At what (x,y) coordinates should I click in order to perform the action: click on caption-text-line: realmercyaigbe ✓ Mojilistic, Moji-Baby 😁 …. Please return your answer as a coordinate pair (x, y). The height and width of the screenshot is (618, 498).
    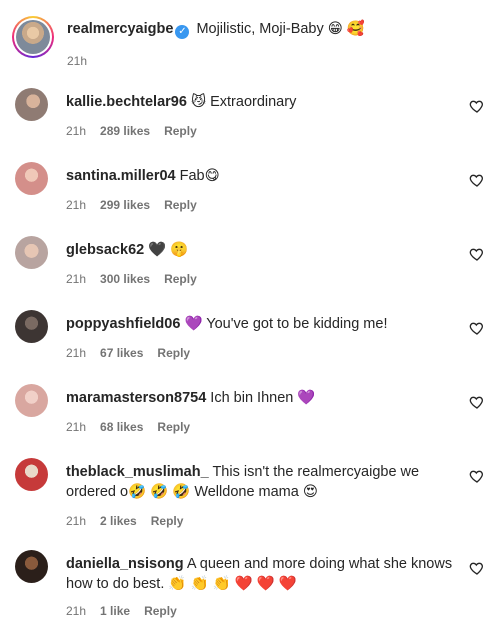
    Looking at the image, I should click on (216, 29).